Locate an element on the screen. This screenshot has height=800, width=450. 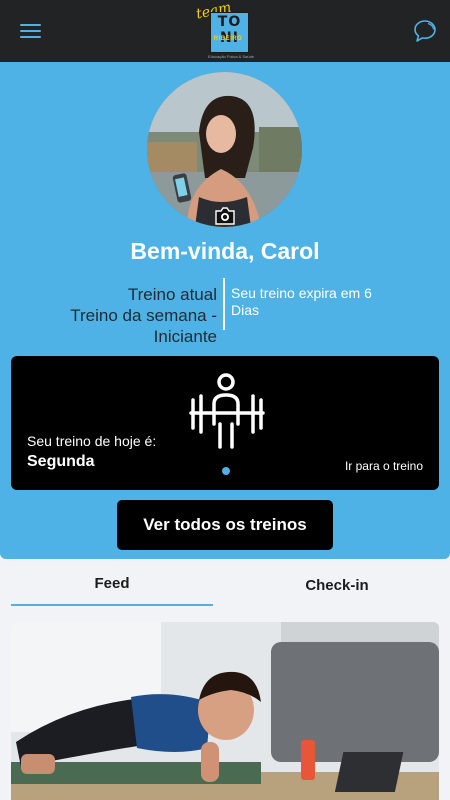
logo-line-1: TO is located at coordinates (229, 22).